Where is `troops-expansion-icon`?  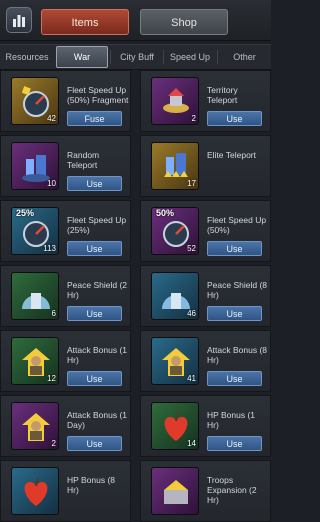
troops-expansion-icon is located at coordinates (176, 492).